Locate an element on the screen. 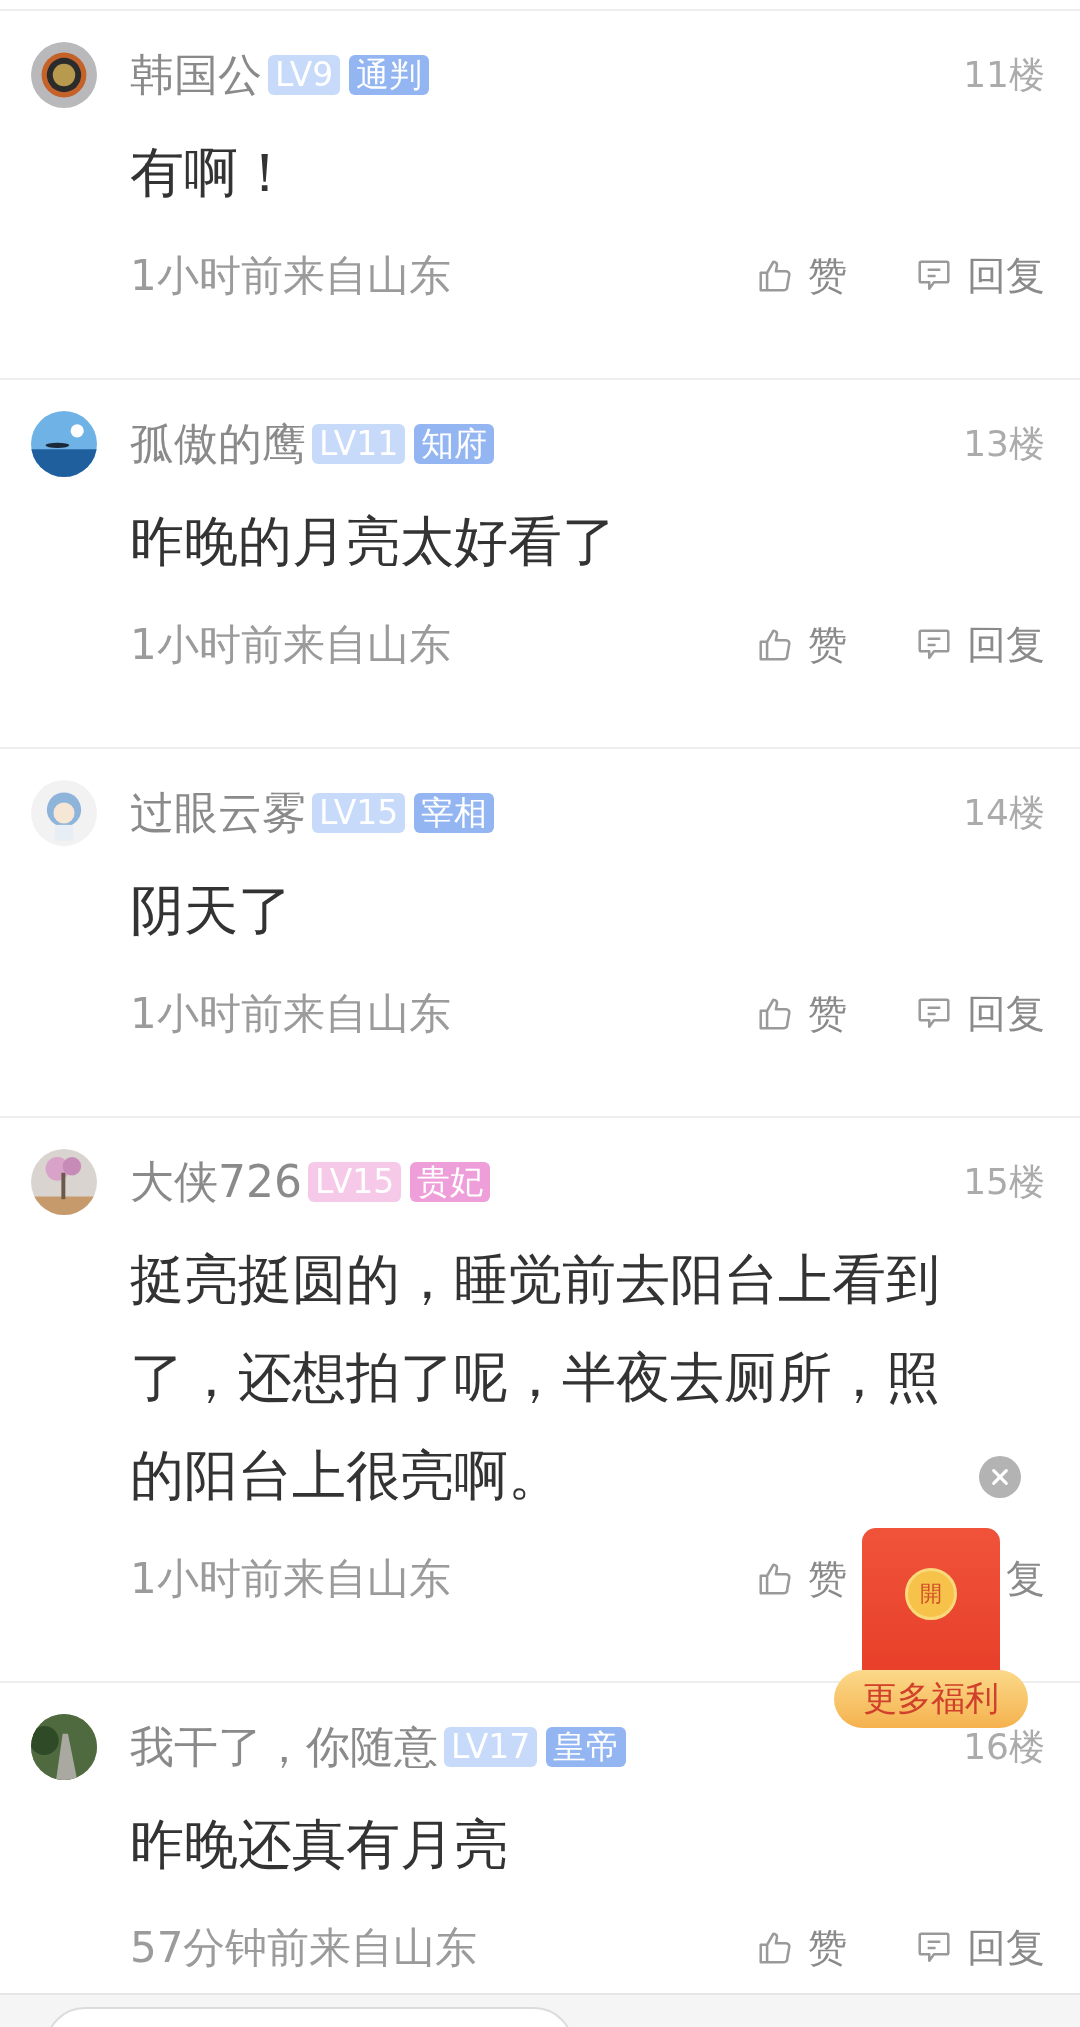  level-badge: LV9 is located at coordinates (304, 75).